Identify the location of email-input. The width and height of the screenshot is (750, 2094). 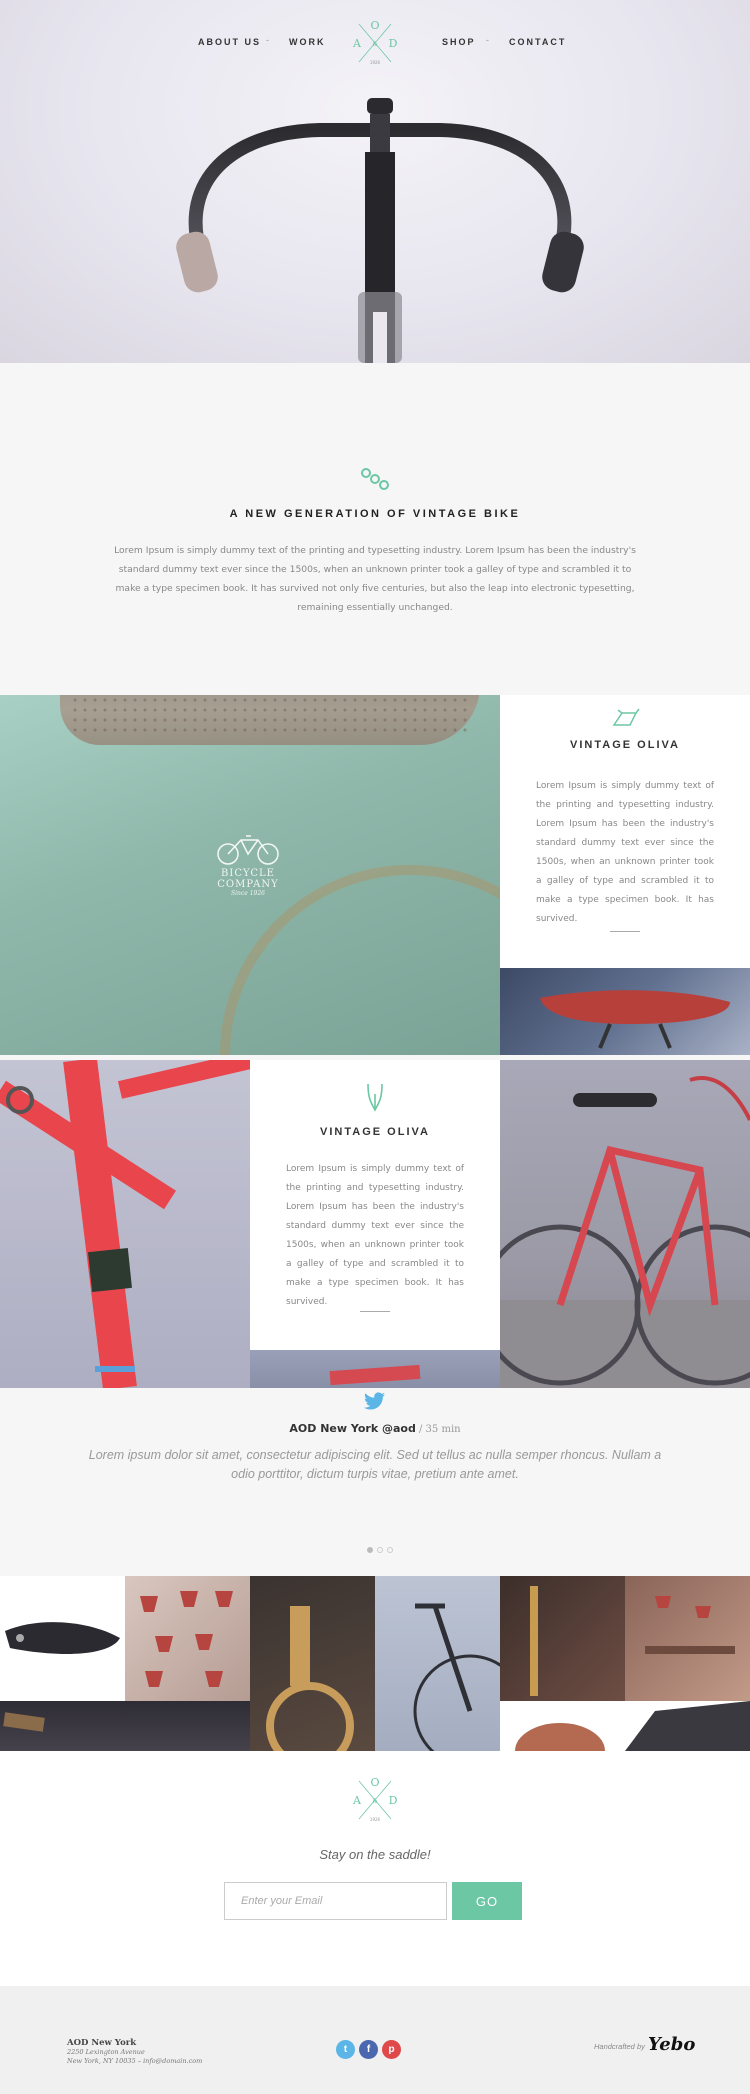
(335, 1901).